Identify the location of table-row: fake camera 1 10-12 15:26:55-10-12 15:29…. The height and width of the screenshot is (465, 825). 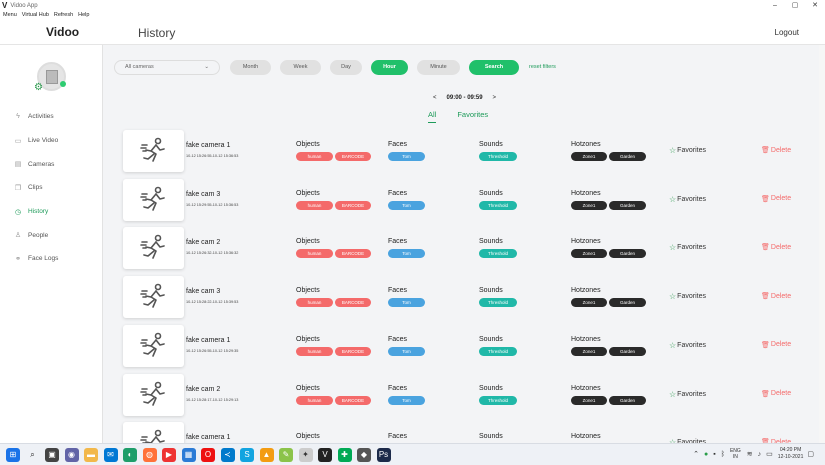
(464, 345).